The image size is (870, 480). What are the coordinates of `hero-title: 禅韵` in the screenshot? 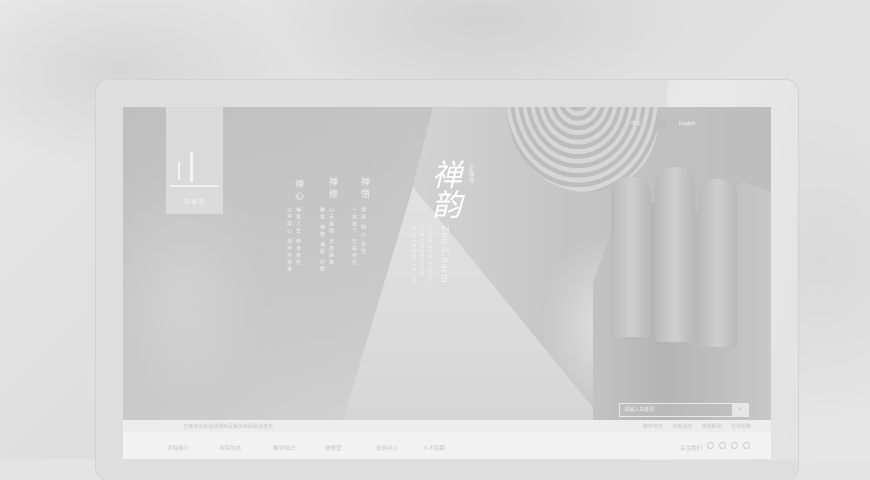 It's located at (443, 189).